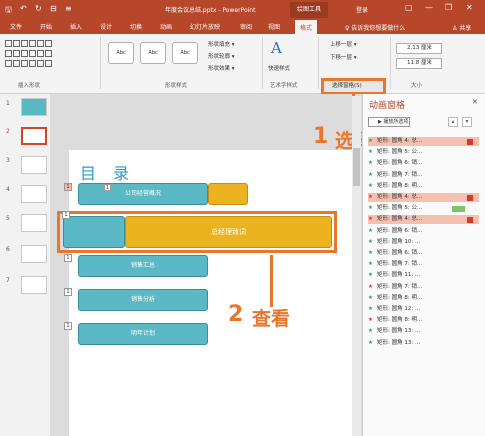  What do you see at coordinates (429, 7) in the screenshot?
I see `minimize-icon: —` at bounding box center [429, 7].